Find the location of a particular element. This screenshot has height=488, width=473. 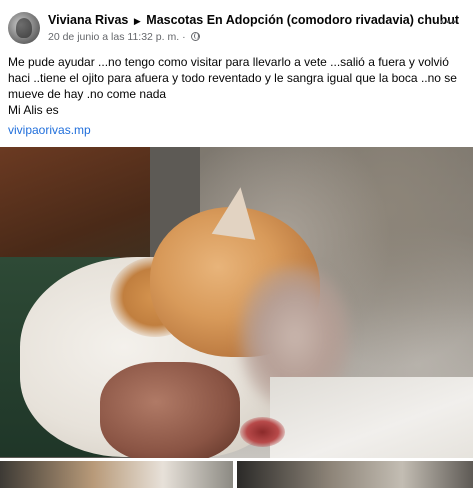

photo-hand is located at coordinates (170, 410).